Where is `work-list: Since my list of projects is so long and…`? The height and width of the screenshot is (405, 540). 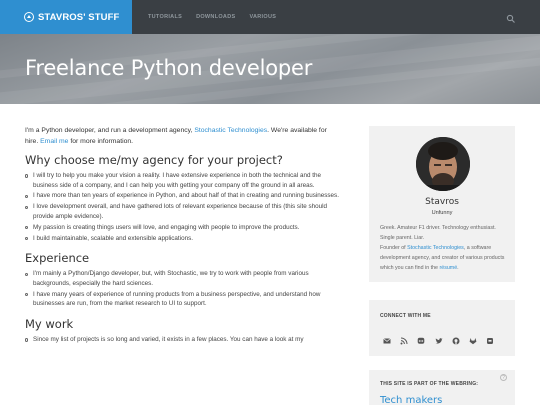
work-list: Since my list of projects is so long and… is located at coordinates (182, 340).